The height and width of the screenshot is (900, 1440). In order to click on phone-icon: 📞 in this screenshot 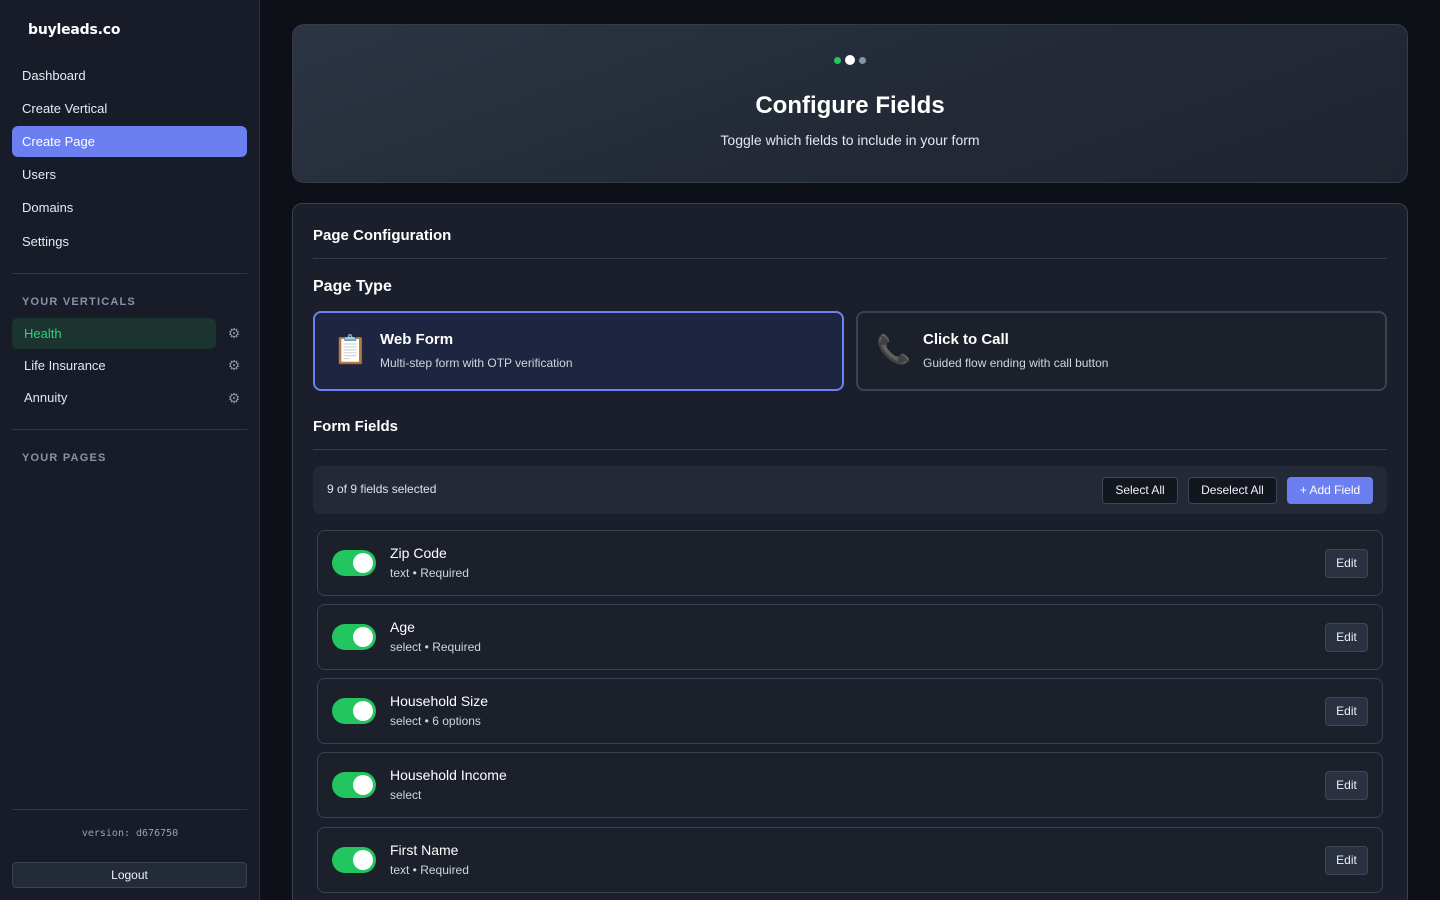, I will do `click(893, 349)`.